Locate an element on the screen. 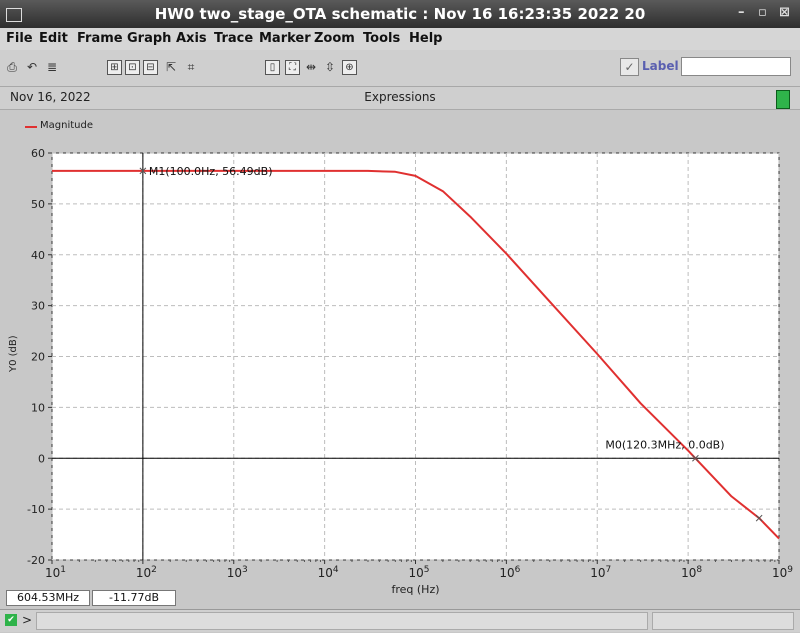 The image size is (800, 633). panel-toggle-button is located at coordinates (783, 99).